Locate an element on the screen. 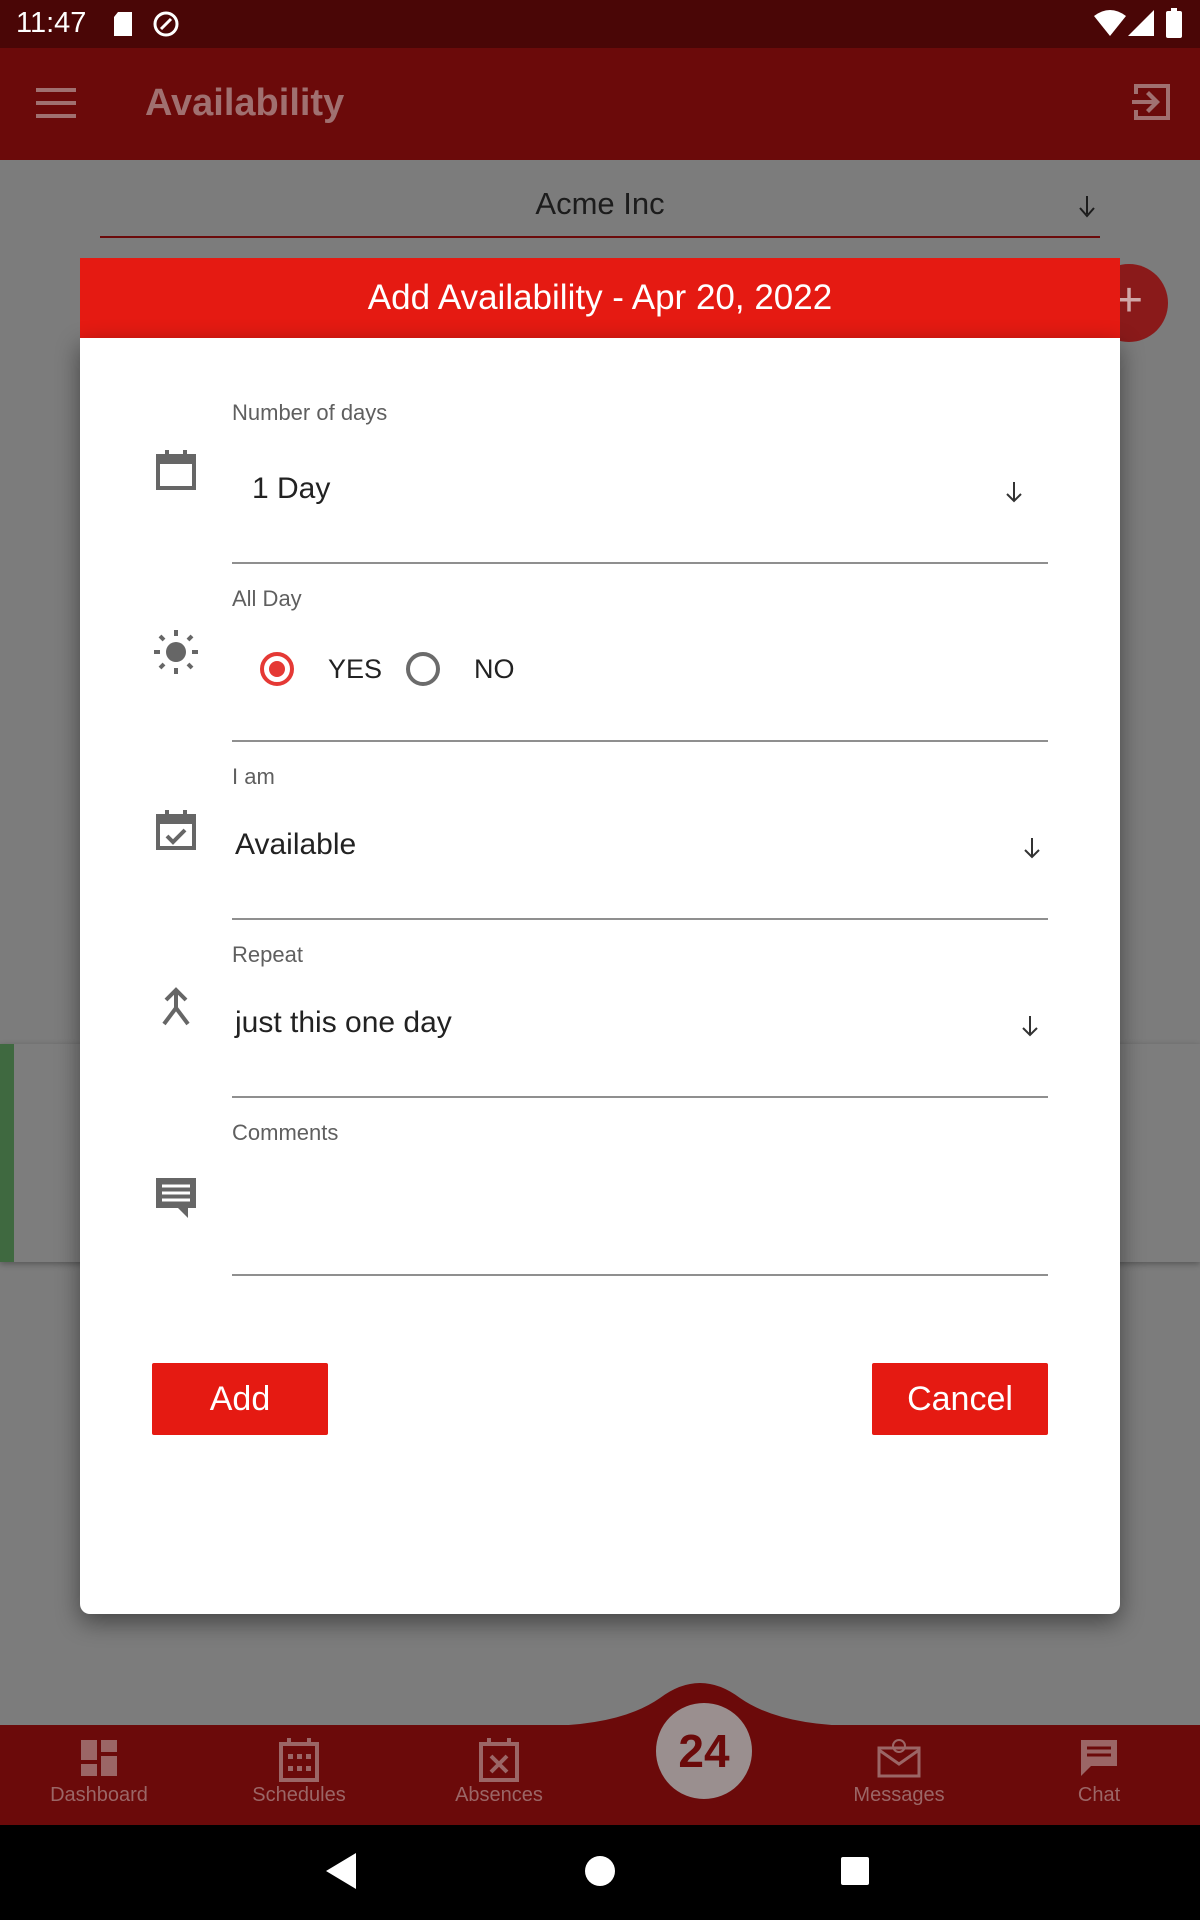 This screenshot has height=1920, width=1200. nav-absences: Absences is located at coordinates (499, 1772).